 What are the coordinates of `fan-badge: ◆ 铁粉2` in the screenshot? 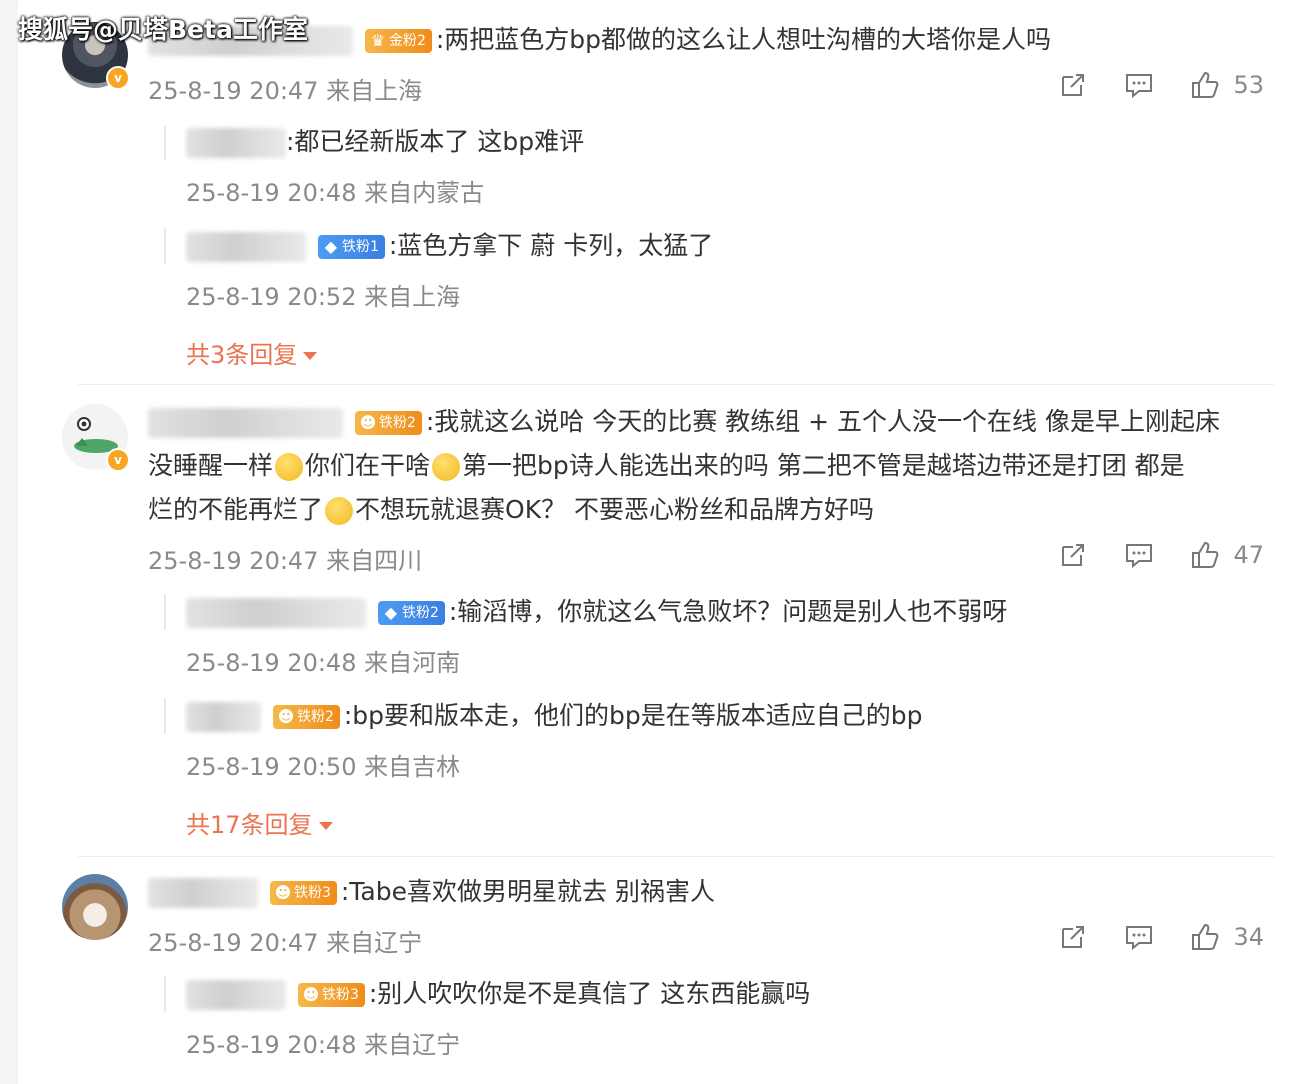 It's located at (411, 613).